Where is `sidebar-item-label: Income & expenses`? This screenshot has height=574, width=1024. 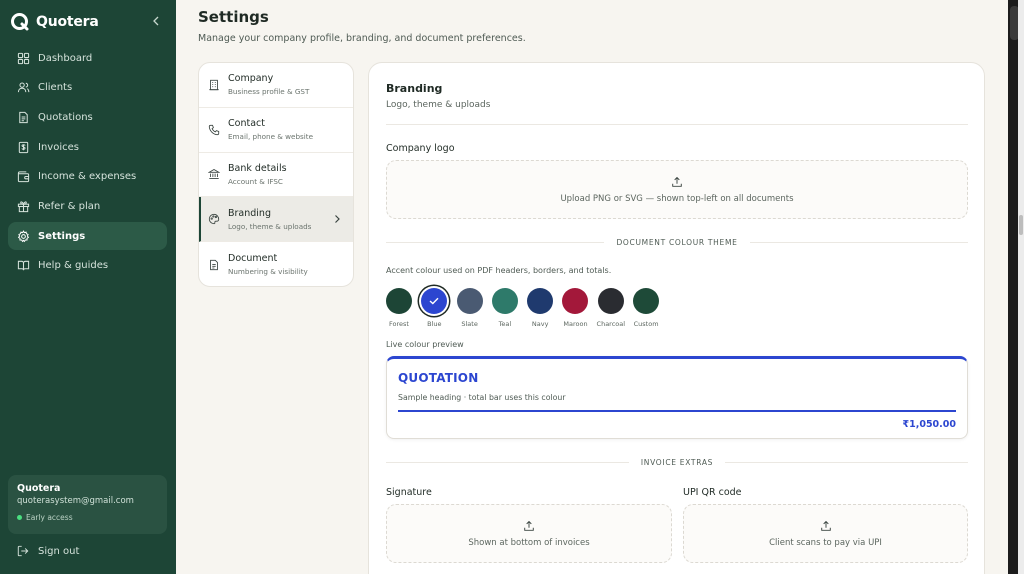 sidebar-item-label: Income & expenses is located at coordinates (87, 177).